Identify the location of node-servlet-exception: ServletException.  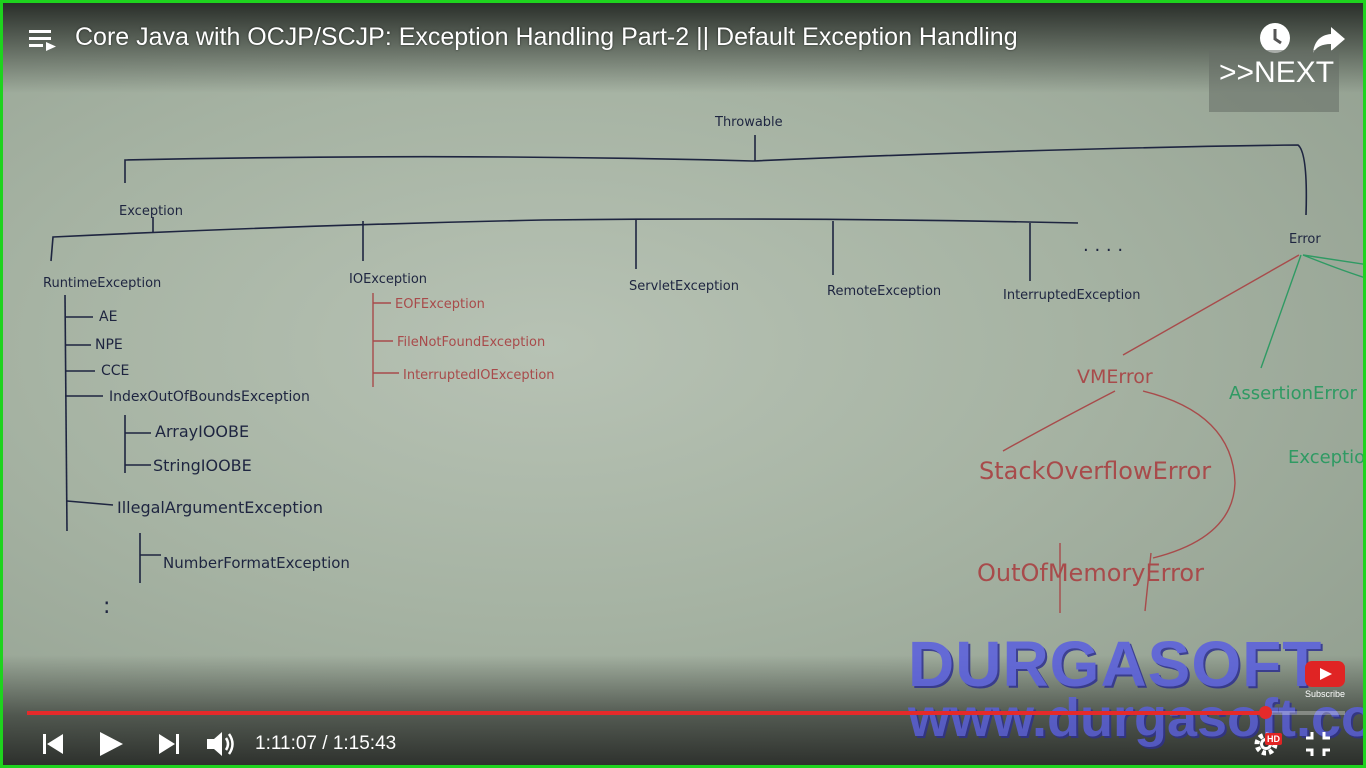
(684, 286).